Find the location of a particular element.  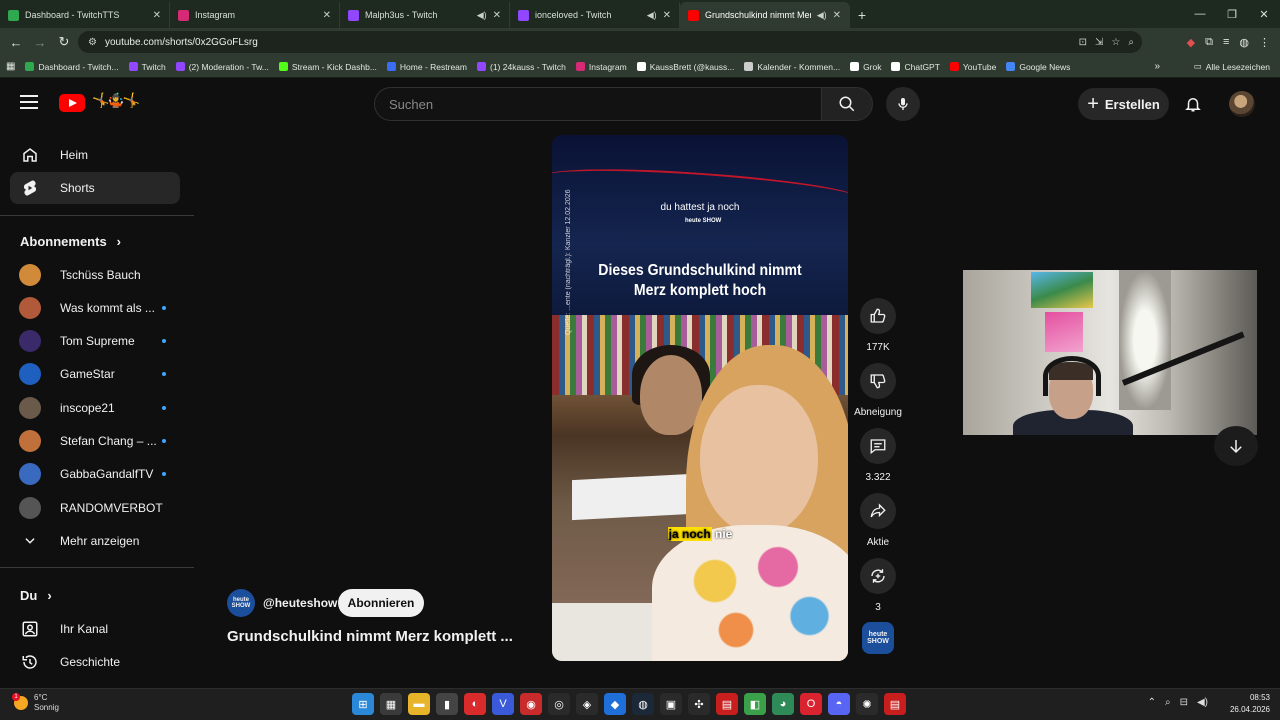

tray-app-icon: ⌕ is located at coordinates (1168, 702).